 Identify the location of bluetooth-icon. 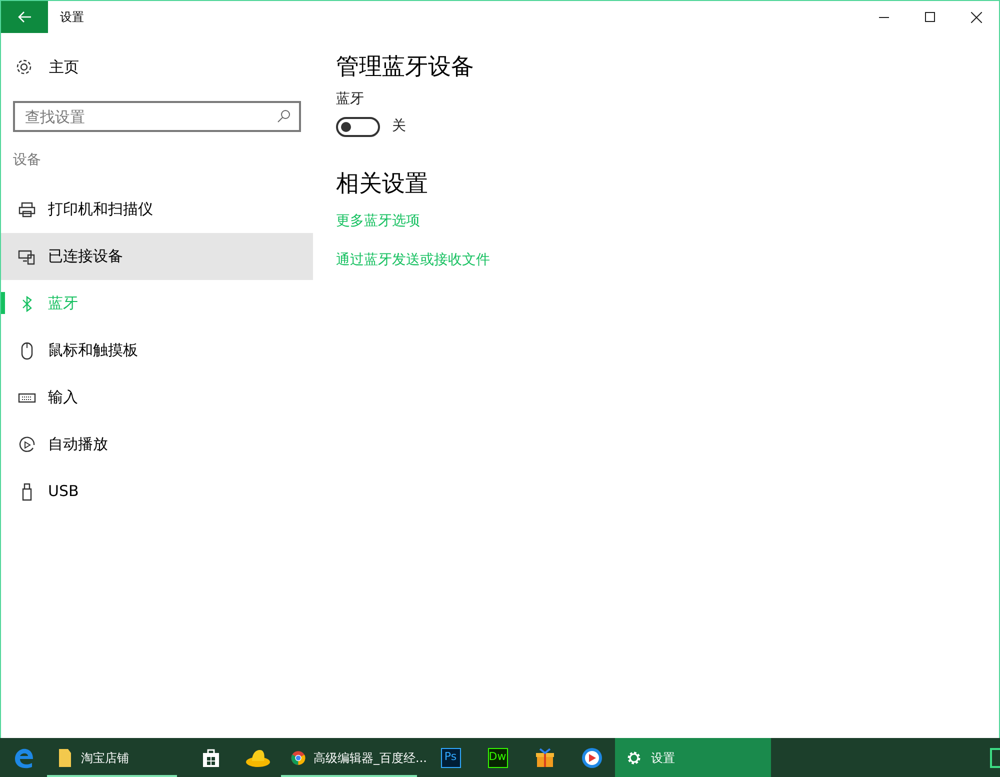
(27, 304).